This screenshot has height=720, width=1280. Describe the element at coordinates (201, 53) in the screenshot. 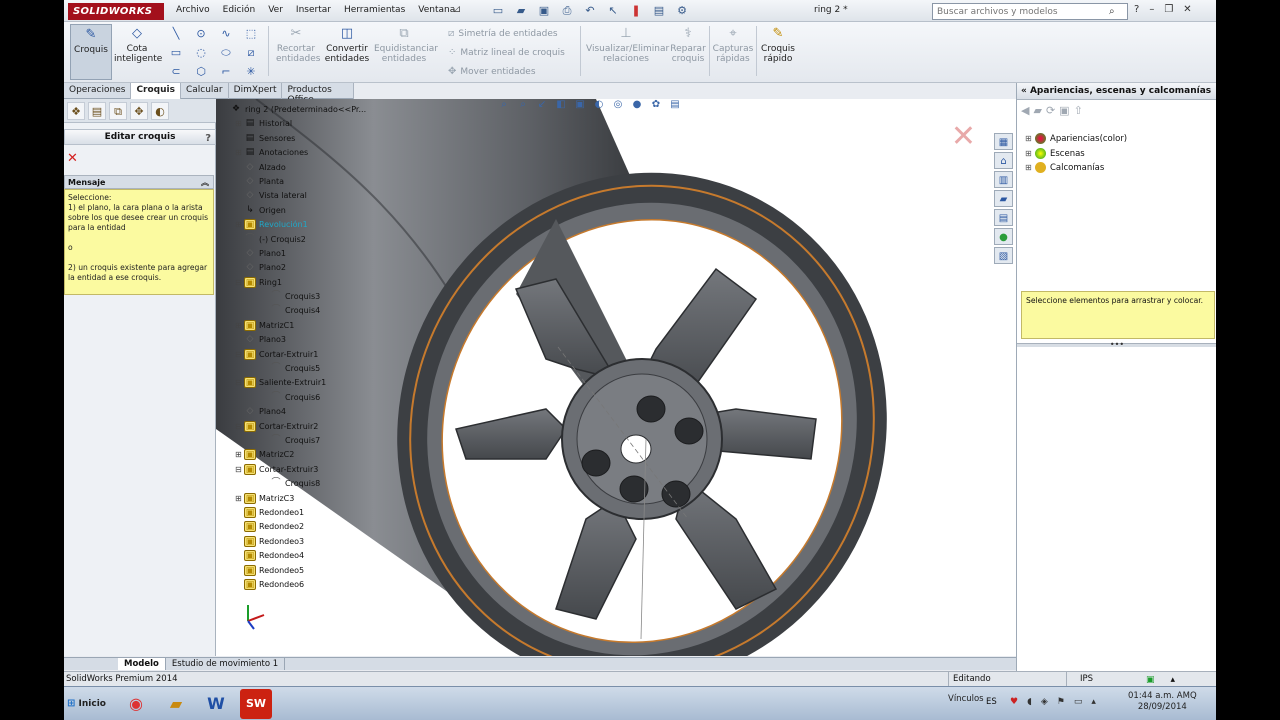

I see `arc-icon: ◌` at that location.